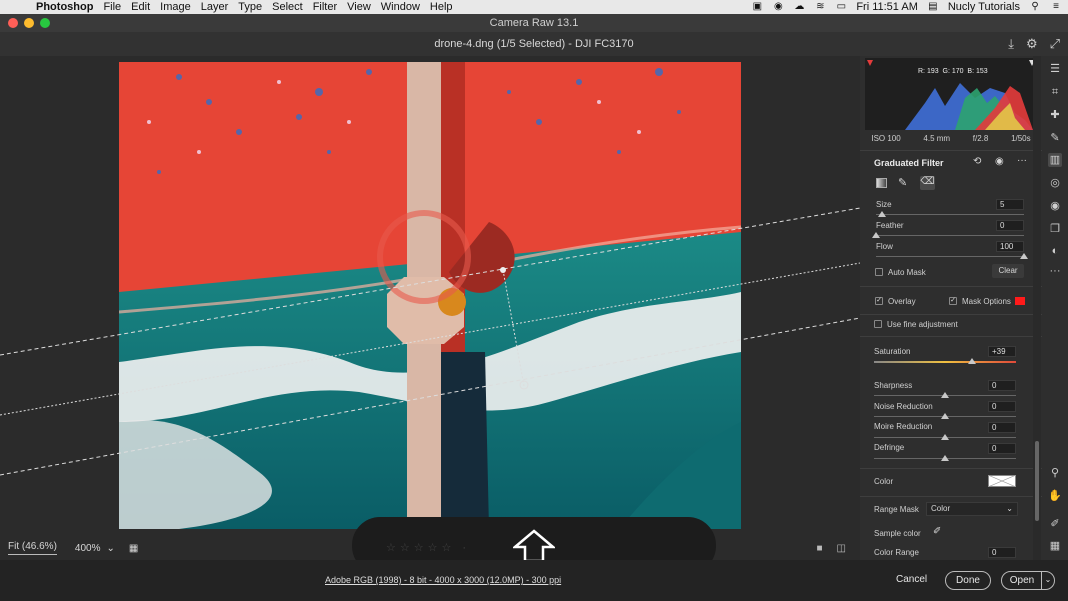 Image resolution: width=1068 pixels, height=601 pixels. I want to click on adjustment-brush-icon: ✎, so click(1055, 138).